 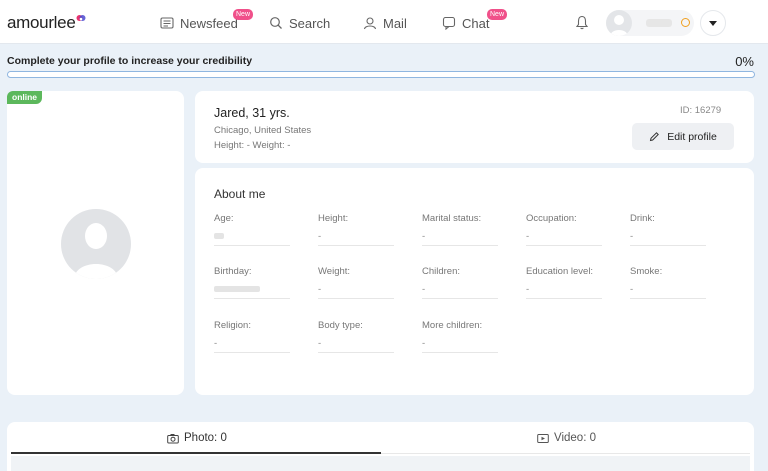 What do you see at coordinates (370, 23) in the screenshot?
I see `mail-icon` at bounding box center [370, 23].